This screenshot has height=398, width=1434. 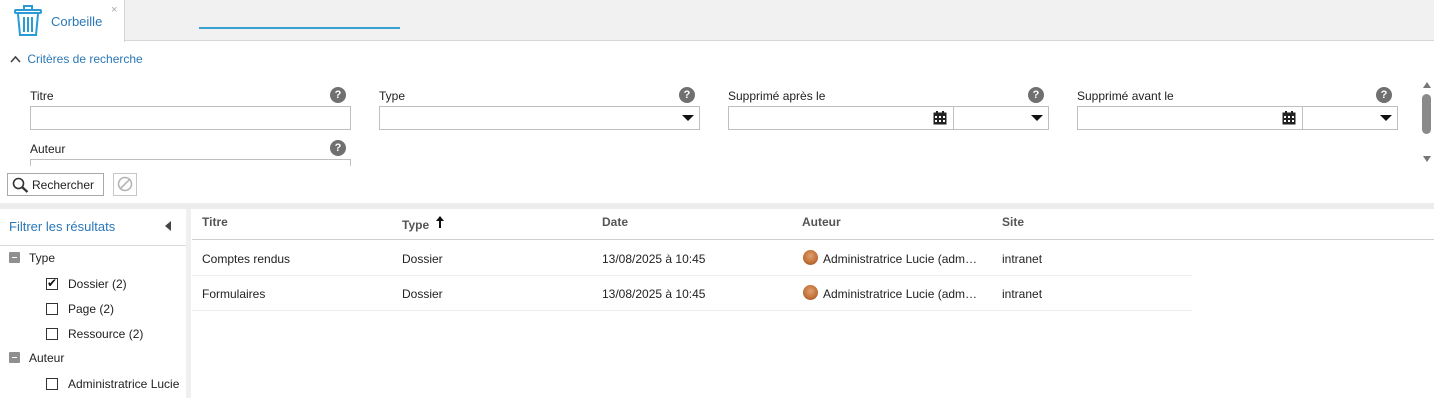 What do you see at coordinates (1125, 96) in the screenshot?
I see `supprime-avant-label: Supprimé avant le` at bounding box center [1125, 96].